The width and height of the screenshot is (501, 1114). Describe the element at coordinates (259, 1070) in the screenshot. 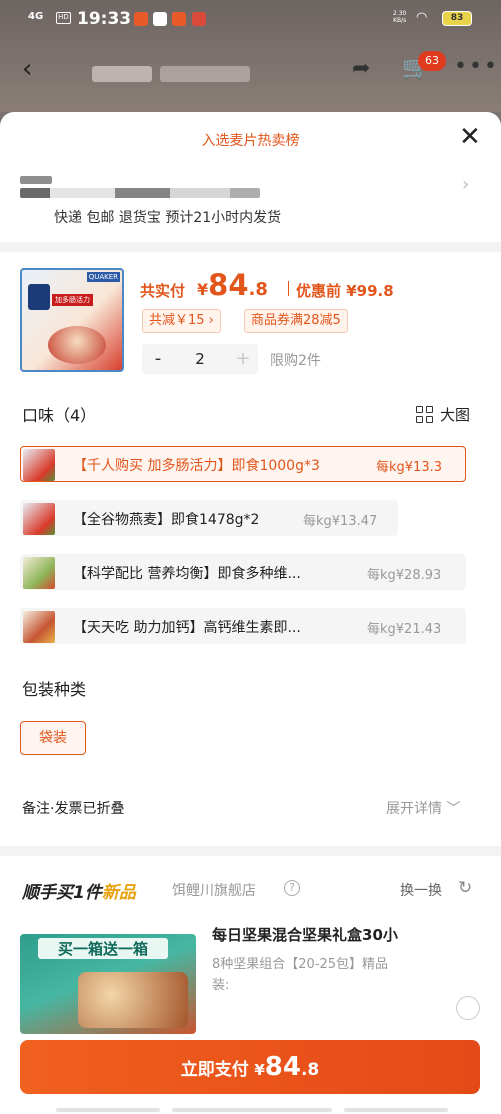

I see `pay-button-currency: ¥` at that location.